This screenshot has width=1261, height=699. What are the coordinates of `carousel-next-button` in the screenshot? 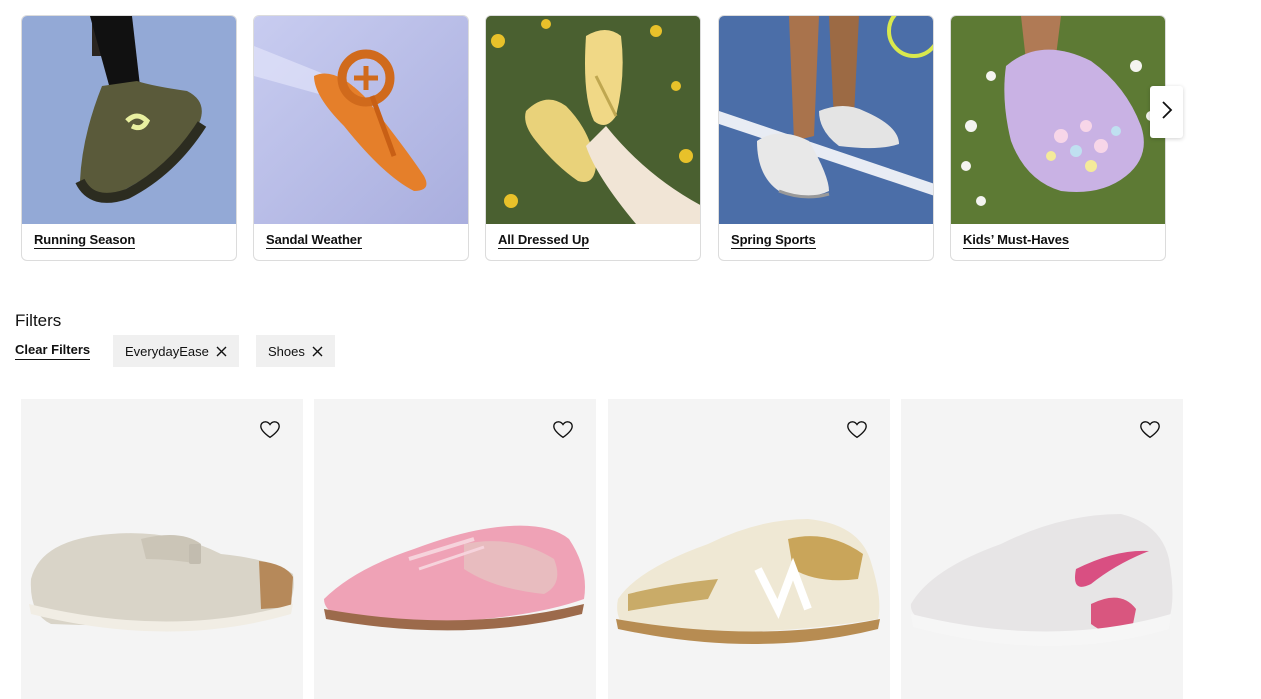 It's located at (1166, 112).